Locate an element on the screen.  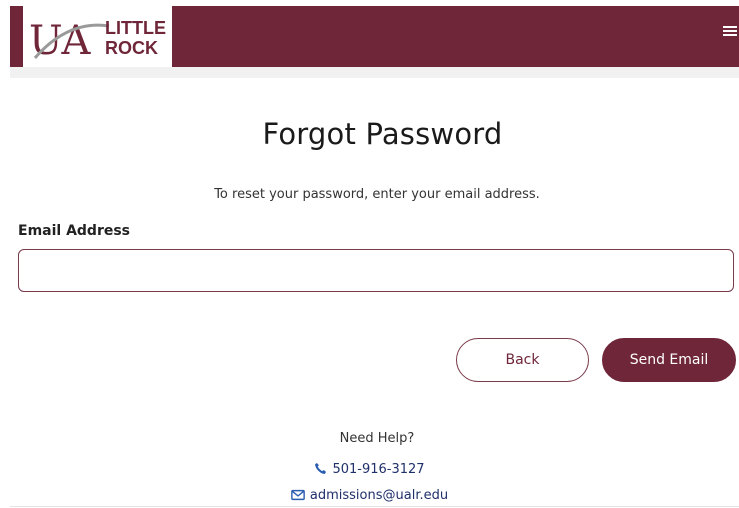
hamburger-menu-icon is located at coordinates (730, 33).